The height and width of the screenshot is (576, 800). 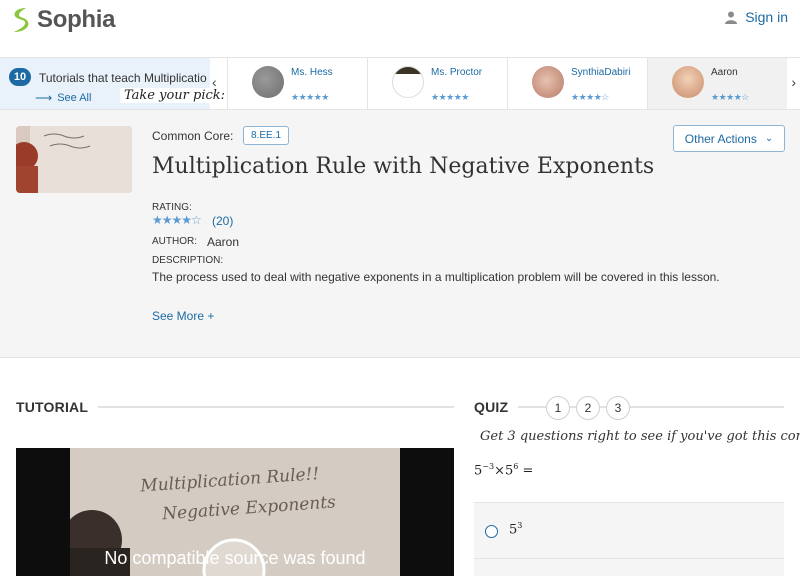 I want to click on tutor-card-synthia: SynthiaDabiri ★★★★☆, so click(x=577, y=83).